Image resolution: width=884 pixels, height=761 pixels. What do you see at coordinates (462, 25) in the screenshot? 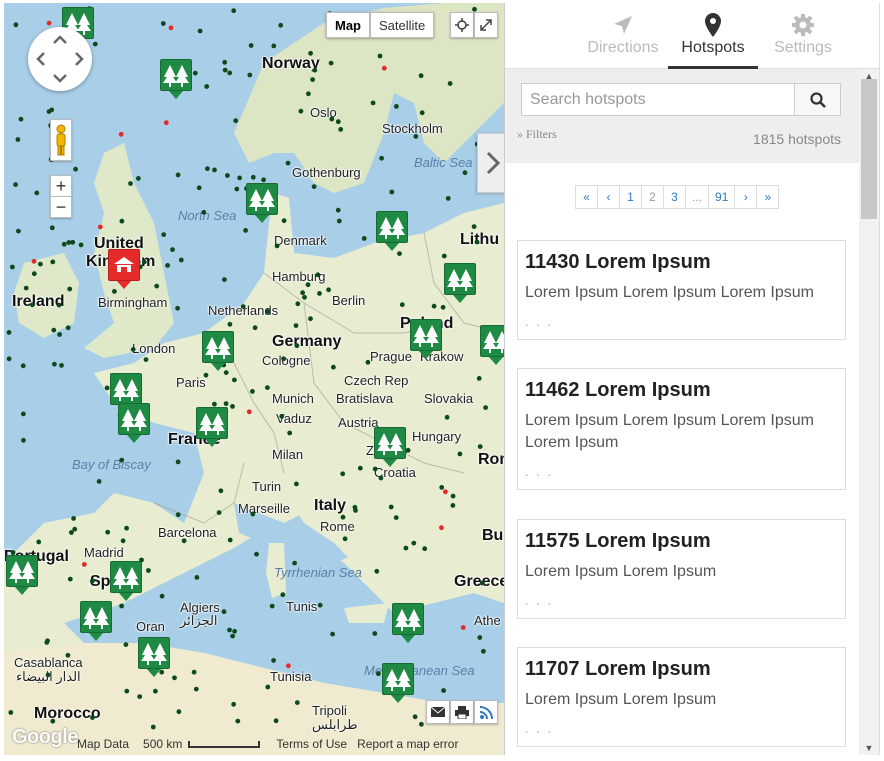
I see `locate-button` at bounding box center [462, 25].